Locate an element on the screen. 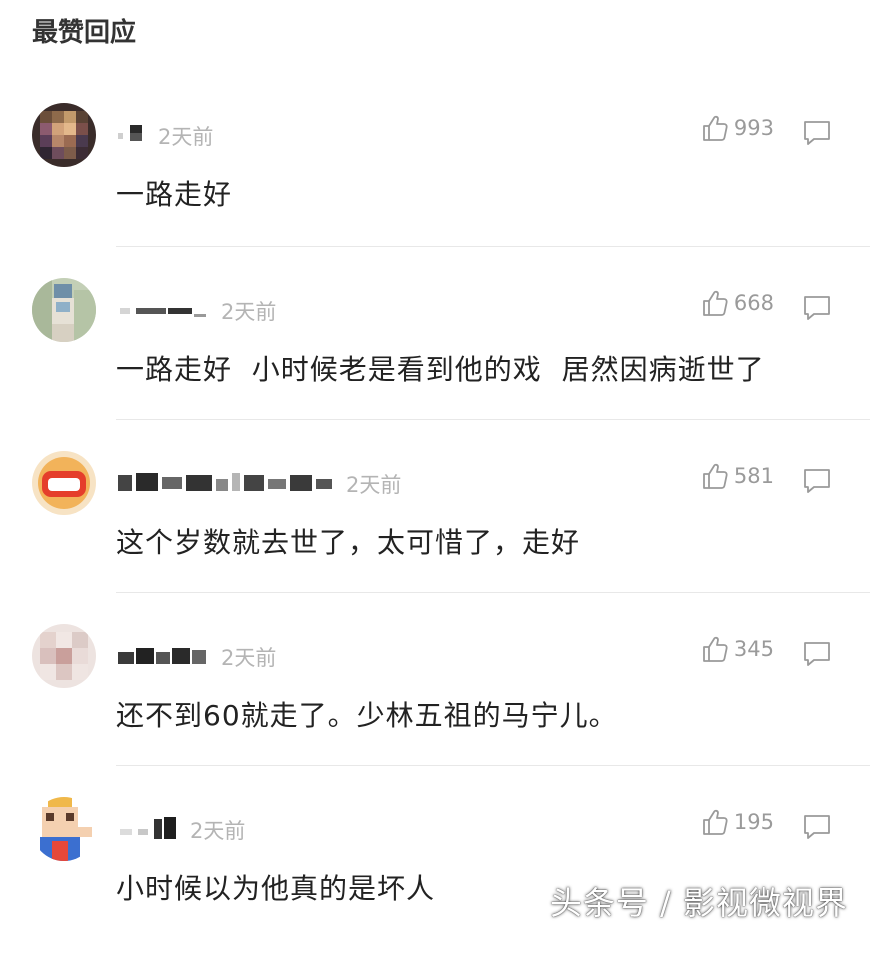 The height and width of the screenshot is (969, 870). watermark: 头条号 / 影视微视界 is located at coordinates (698, 903).